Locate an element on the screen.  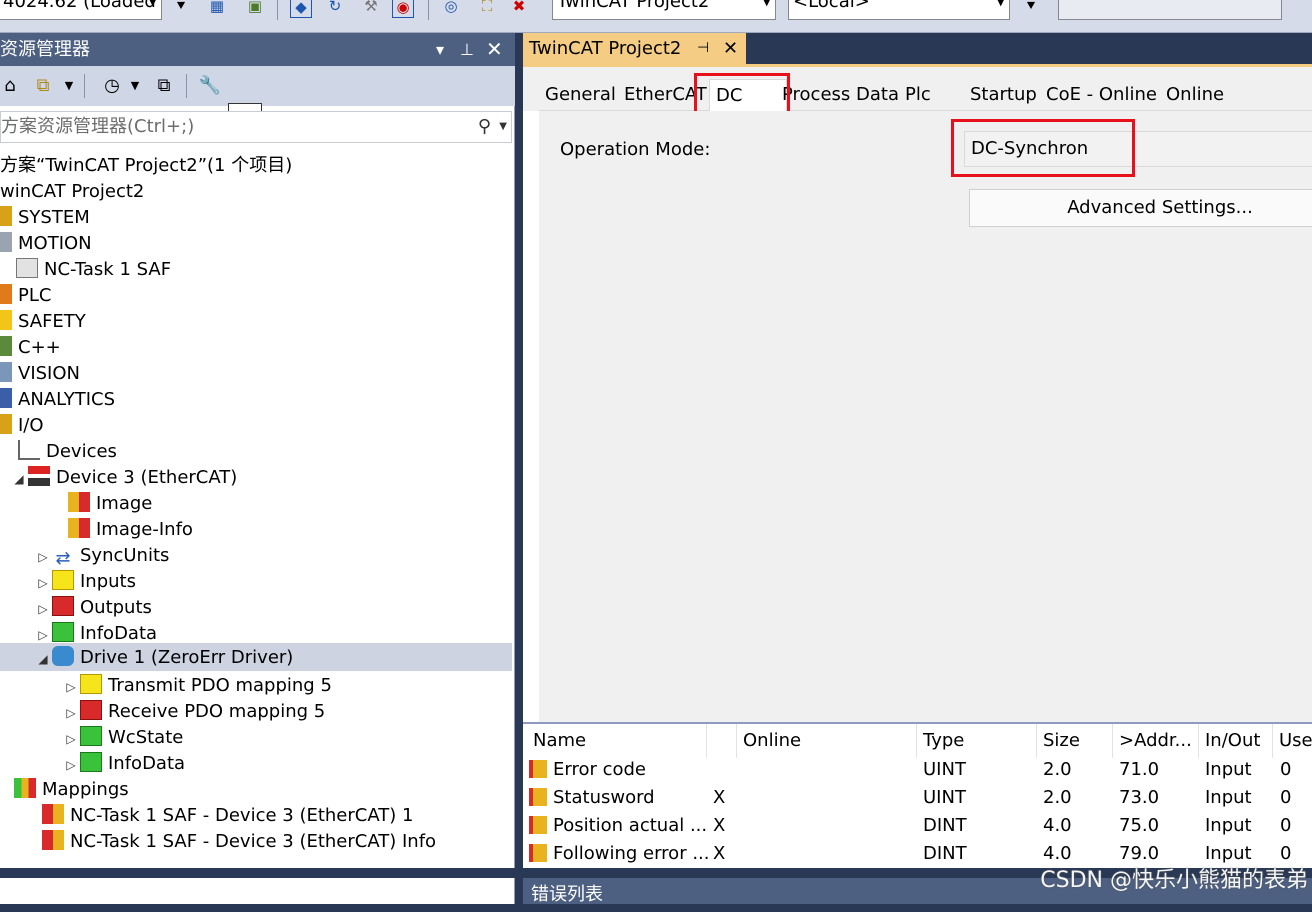
tree-item-drive1: ◢ Drive 1 (ZeroErr Driver) is located at coordinates (163, 658).